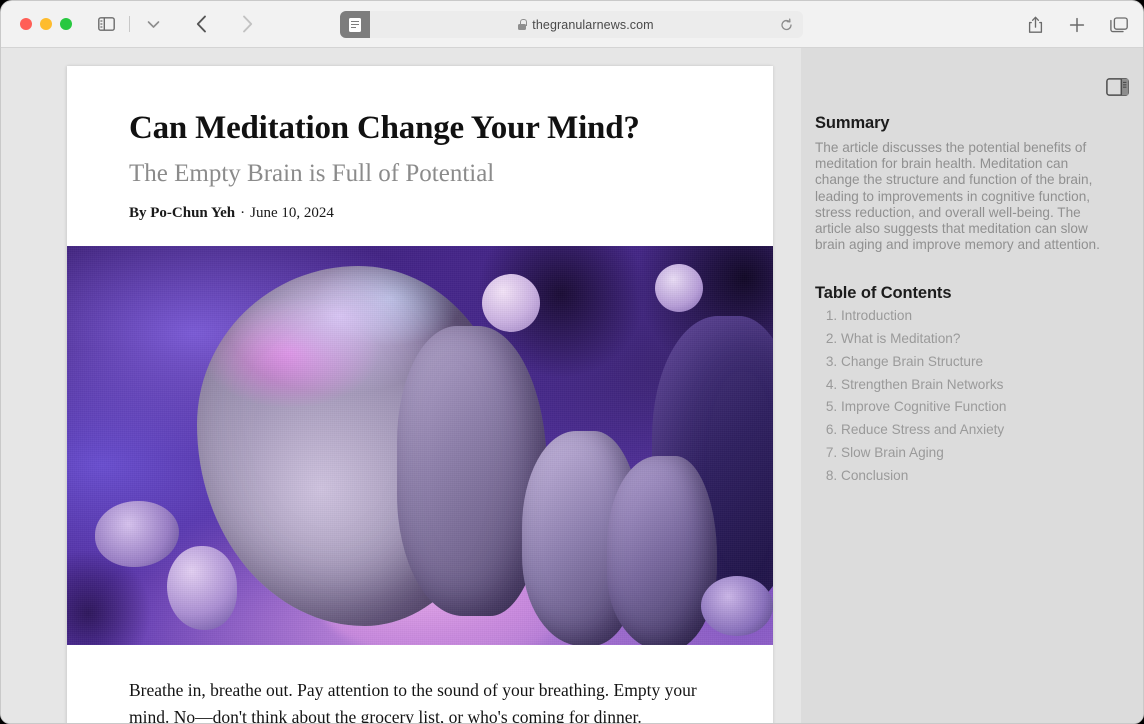  I want to click on share-button, so click(1035, 25).